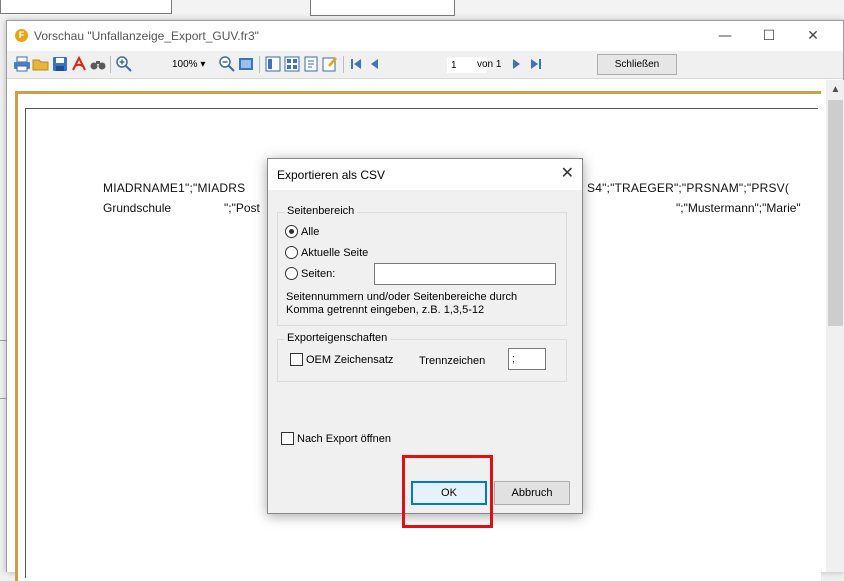 This screenshot has height=581, width=844. Describe the element at coordinates (311, 64) in the screenshot. I see `page-setup-icon` at that location.